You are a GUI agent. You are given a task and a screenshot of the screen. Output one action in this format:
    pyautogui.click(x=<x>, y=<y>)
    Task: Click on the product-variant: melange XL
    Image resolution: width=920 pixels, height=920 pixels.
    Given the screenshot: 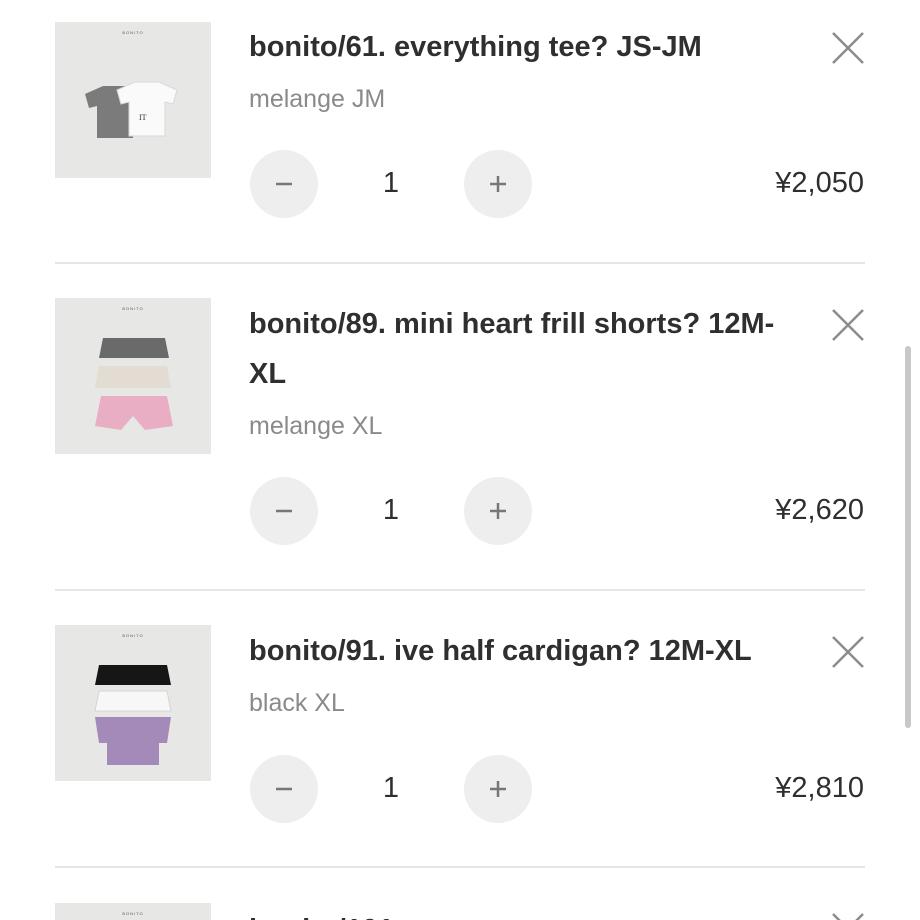 What is the action you would take?
    pyautogui.click(x=316, y=426)
    